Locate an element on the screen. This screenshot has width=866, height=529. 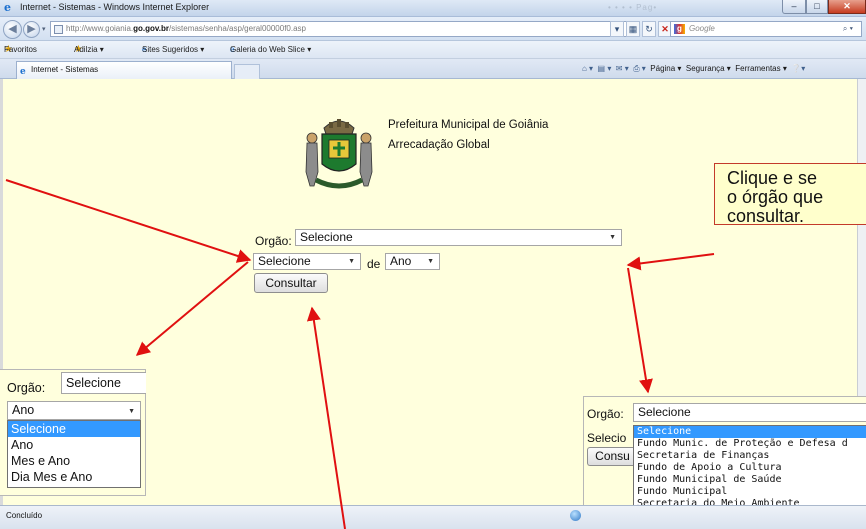
refresh-icon: ↻ is located at coordinates (649, 29).